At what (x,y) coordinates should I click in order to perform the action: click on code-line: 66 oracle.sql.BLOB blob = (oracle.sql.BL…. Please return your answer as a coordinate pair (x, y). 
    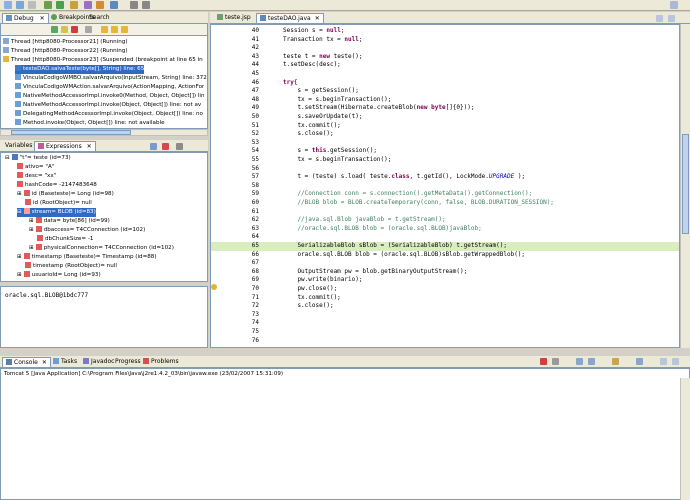
    Looking at the image, I should click on (445, 255).